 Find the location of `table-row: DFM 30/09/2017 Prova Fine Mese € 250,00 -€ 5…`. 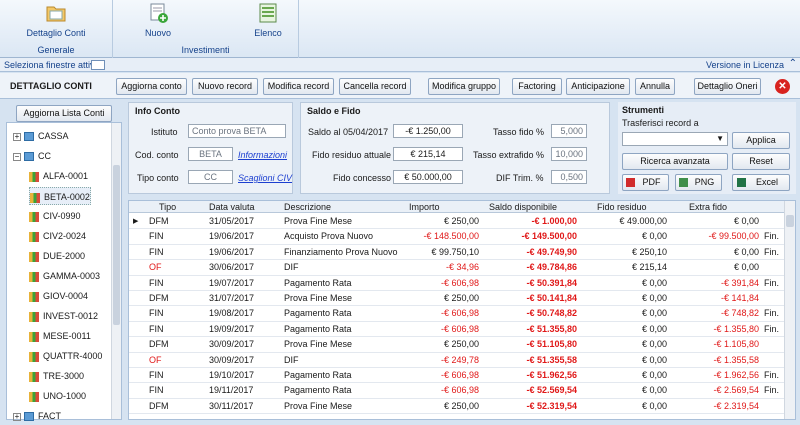

table-row: DFM 30/09/2017 Prova Fine Mese € 250,00 -€ 5… is located at coordinates (457, 345).